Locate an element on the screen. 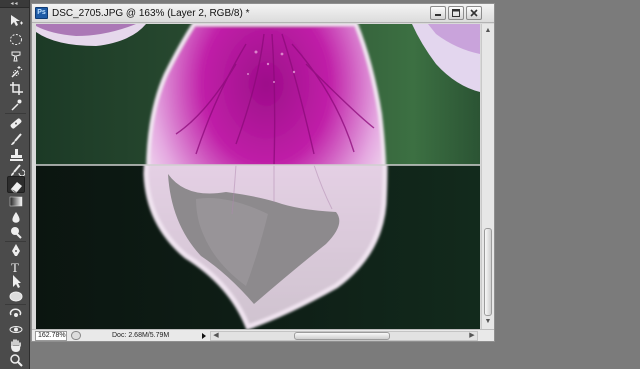 This screenshot has width=640, height=369. tools-panel: ◂◂ T is located at coordinates (15, 184).